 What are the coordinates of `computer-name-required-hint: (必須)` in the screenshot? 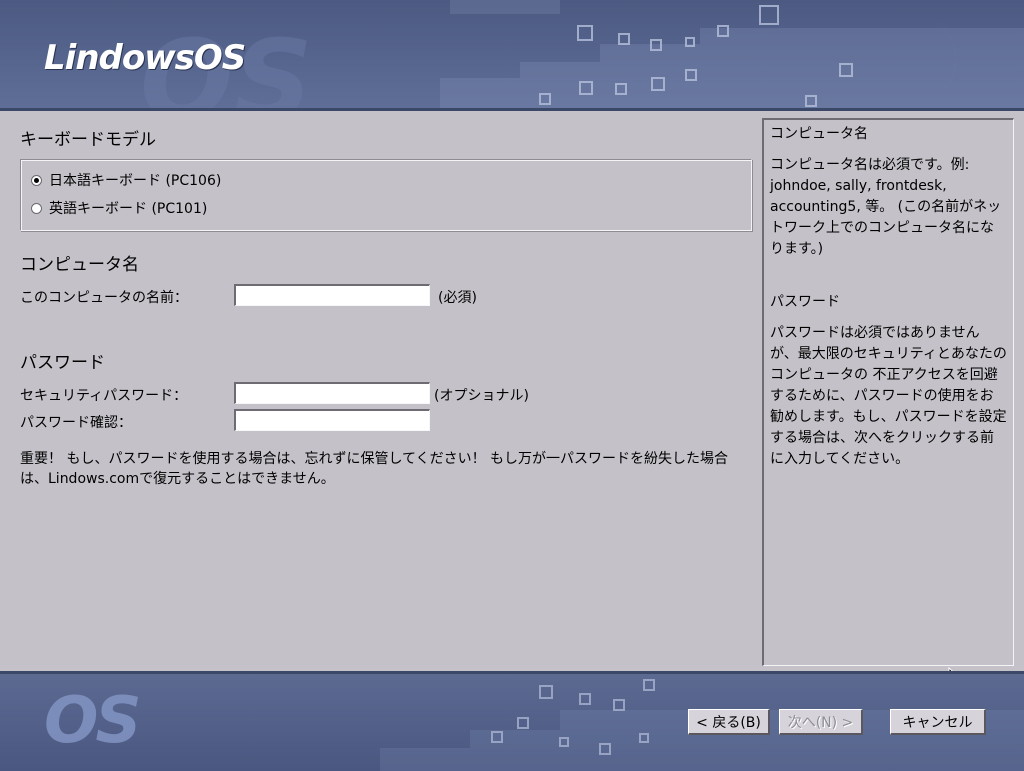 It's located at (457, 298).